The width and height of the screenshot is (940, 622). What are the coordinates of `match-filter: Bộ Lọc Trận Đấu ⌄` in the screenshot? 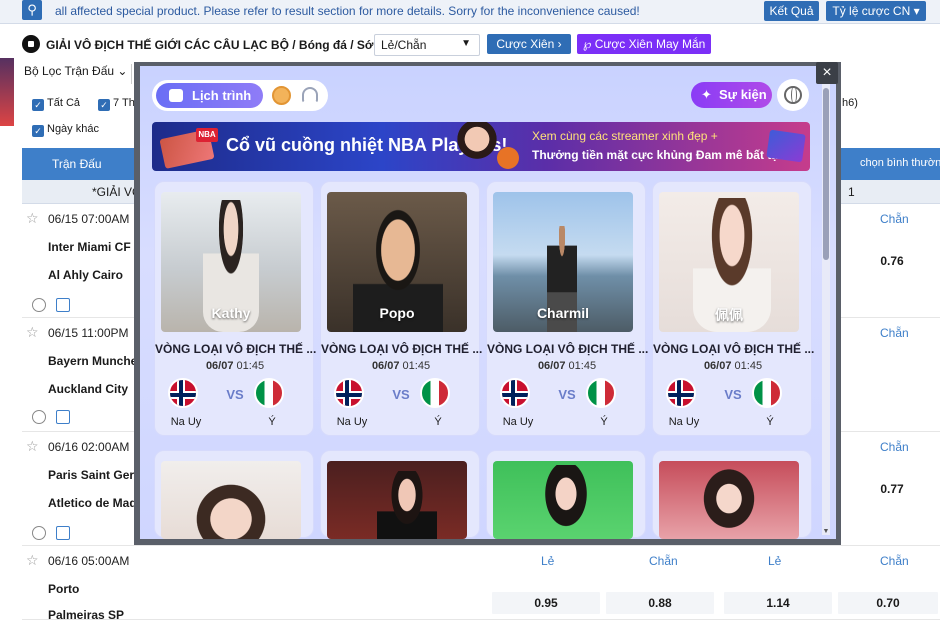 It's located at (78, 74).